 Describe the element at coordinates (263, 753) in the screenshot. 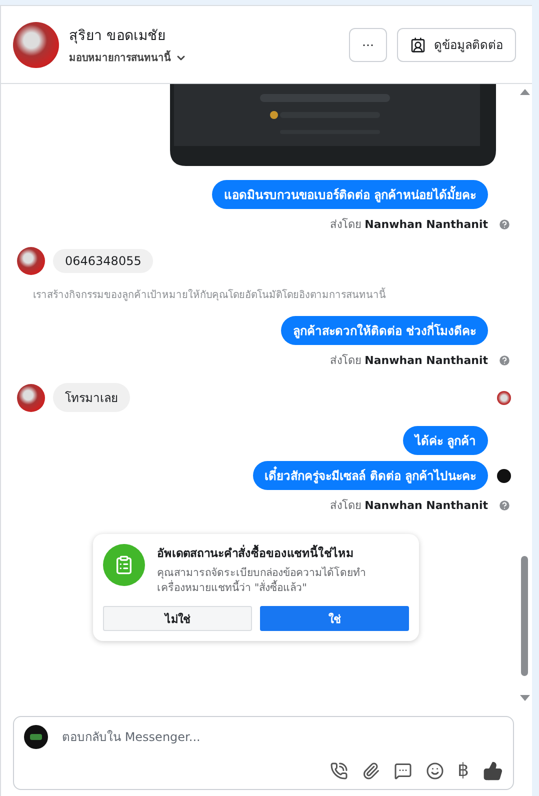

I see `reply-field: ตอบกลับใน Messenger... ฿` at that location.